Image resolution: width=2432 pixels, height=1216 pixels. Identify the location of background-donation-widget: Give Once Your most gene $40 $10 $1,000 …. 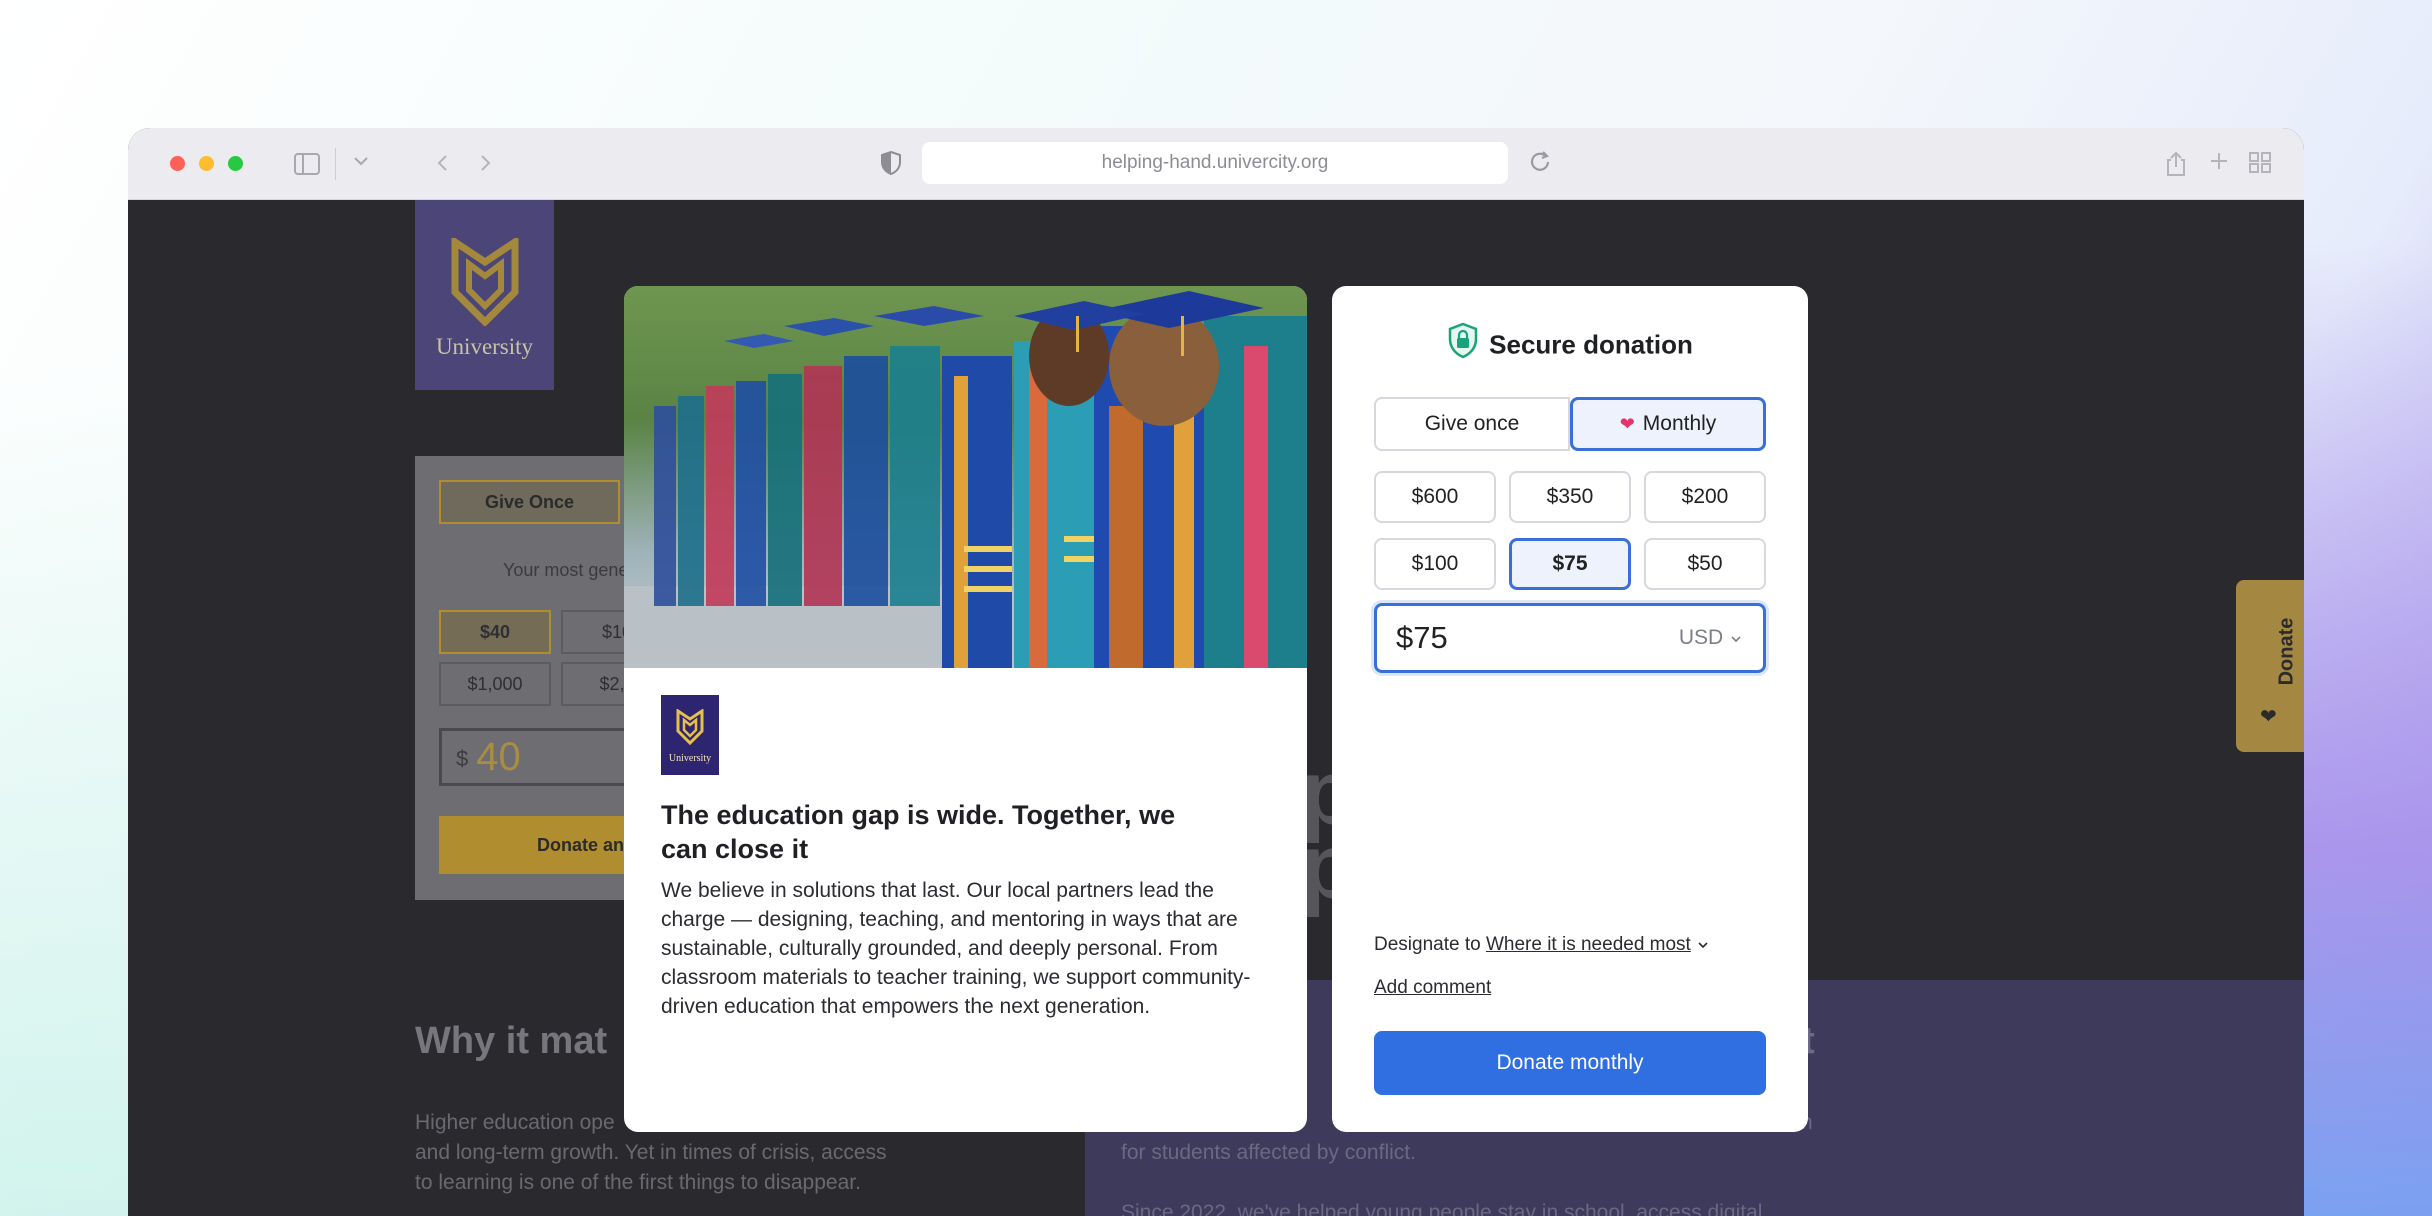
(530, 678).